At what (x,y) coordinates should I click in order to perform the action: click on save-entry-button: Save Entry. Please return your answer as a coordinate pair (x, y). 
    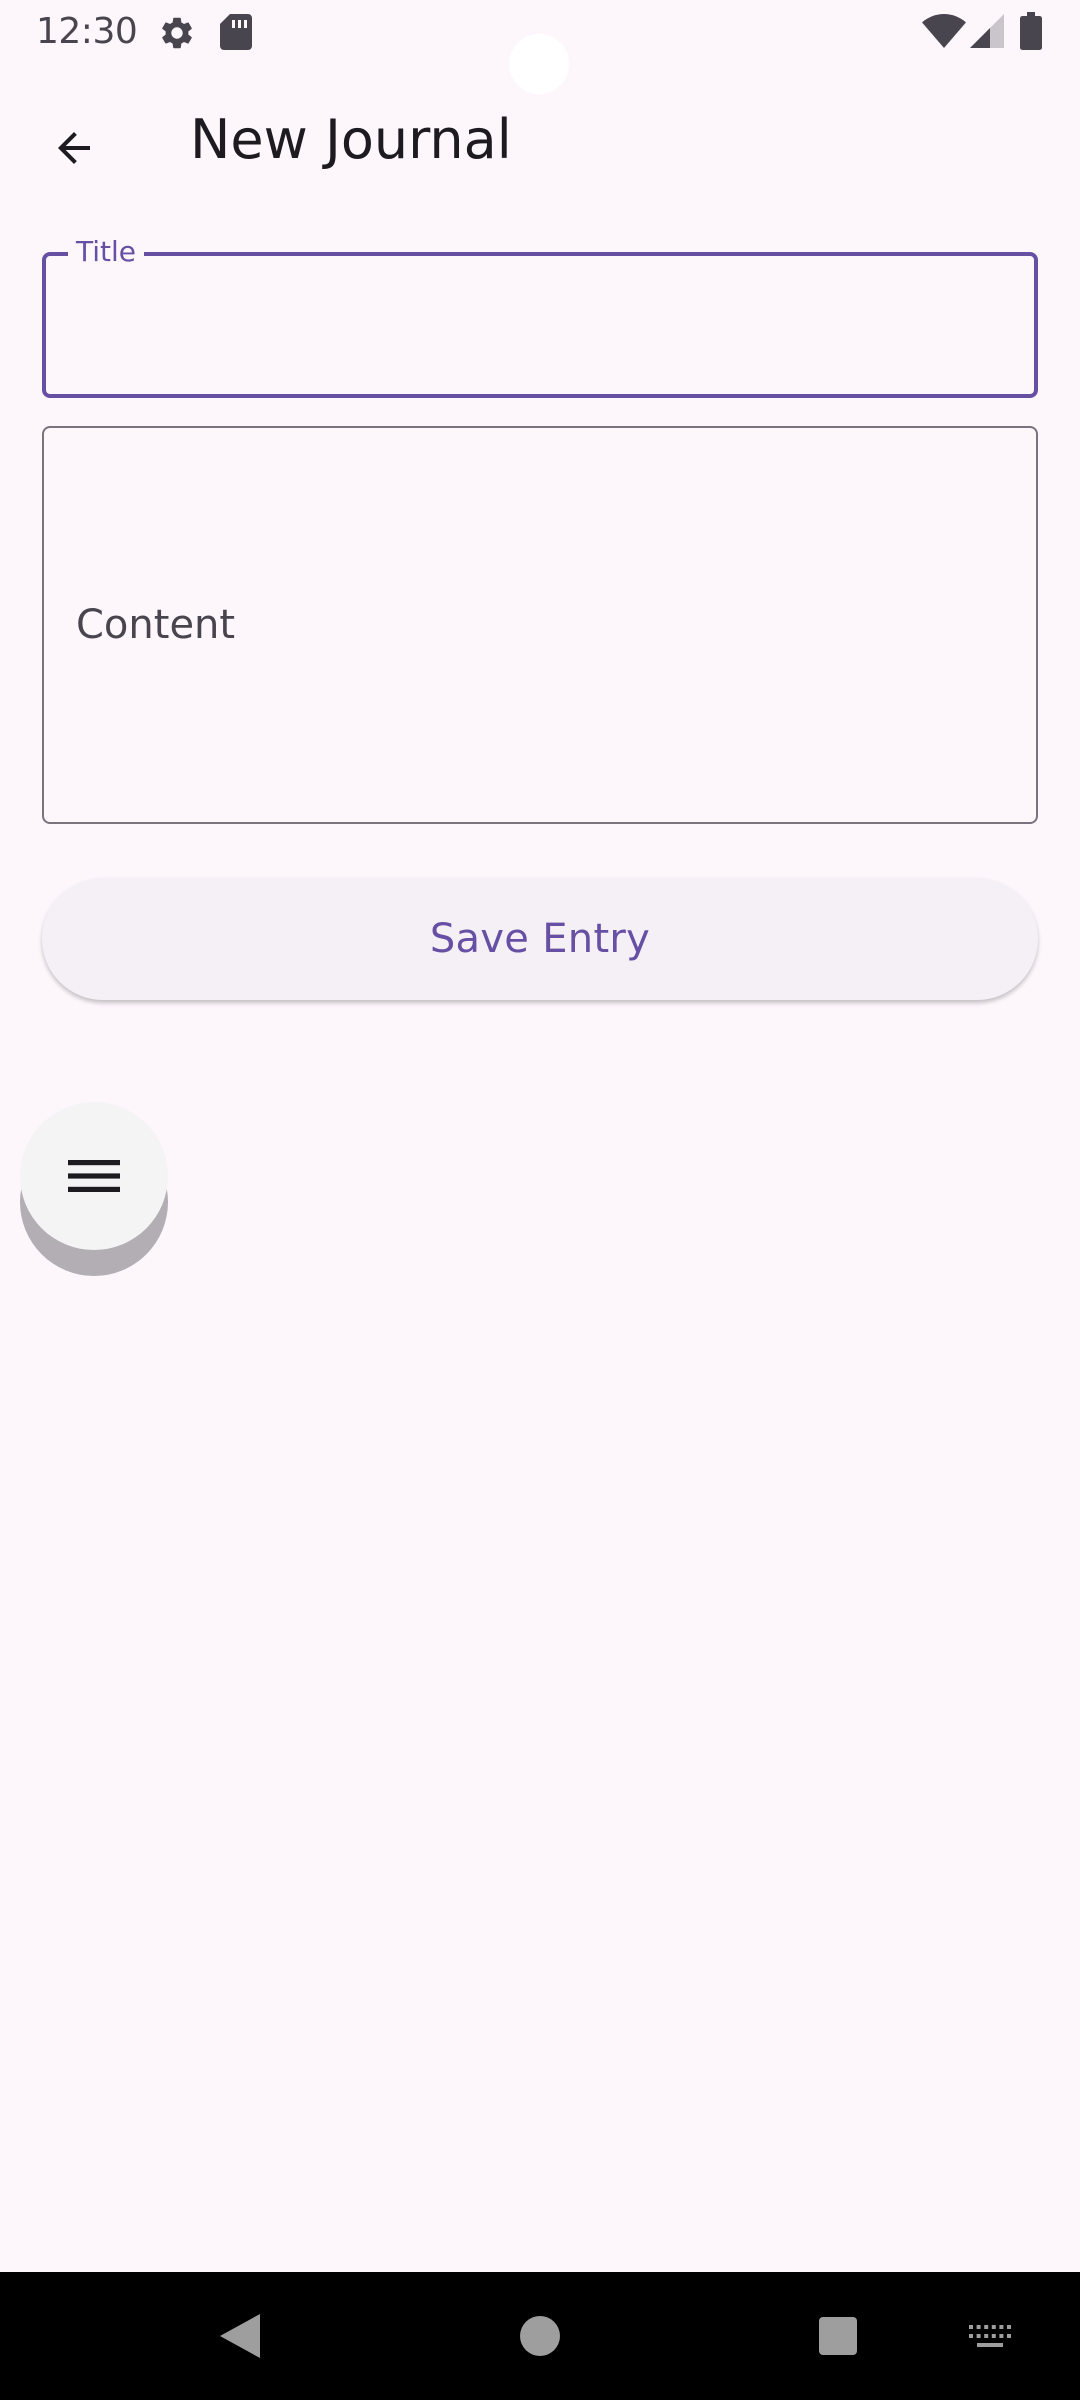
    Looking at the image, I should click on (540, 939).